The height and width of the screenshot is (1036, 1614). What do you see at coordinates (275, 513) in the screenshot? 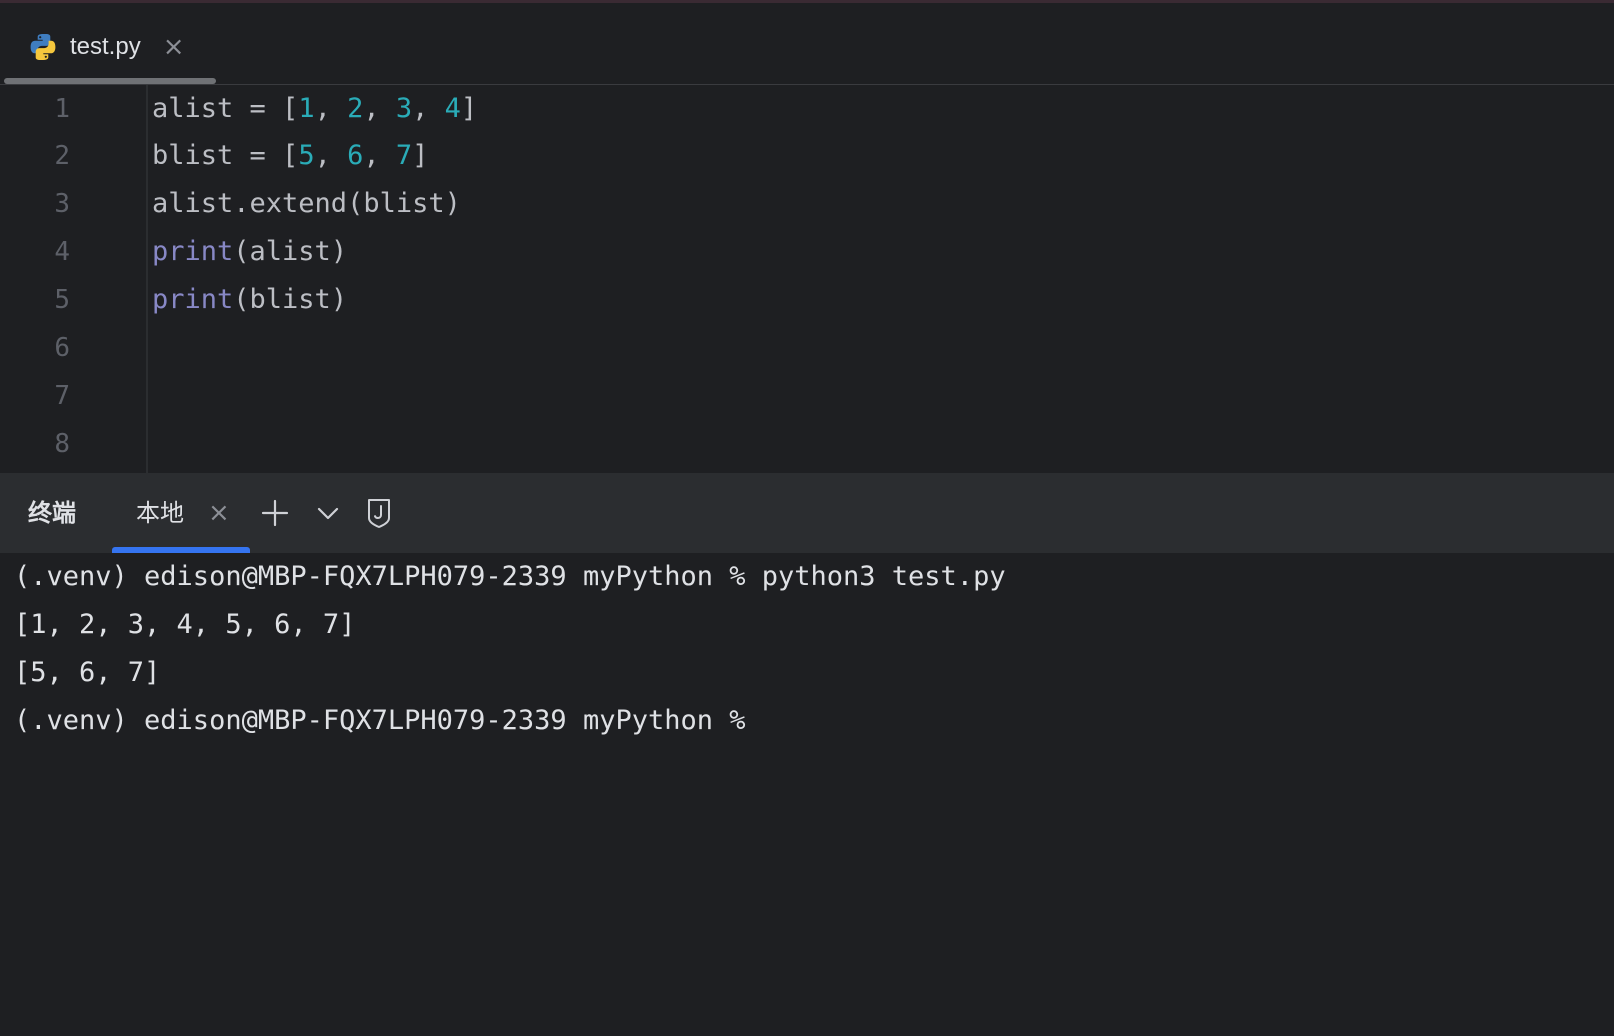
I see `plus-icon` at bounding box center [275, 513].